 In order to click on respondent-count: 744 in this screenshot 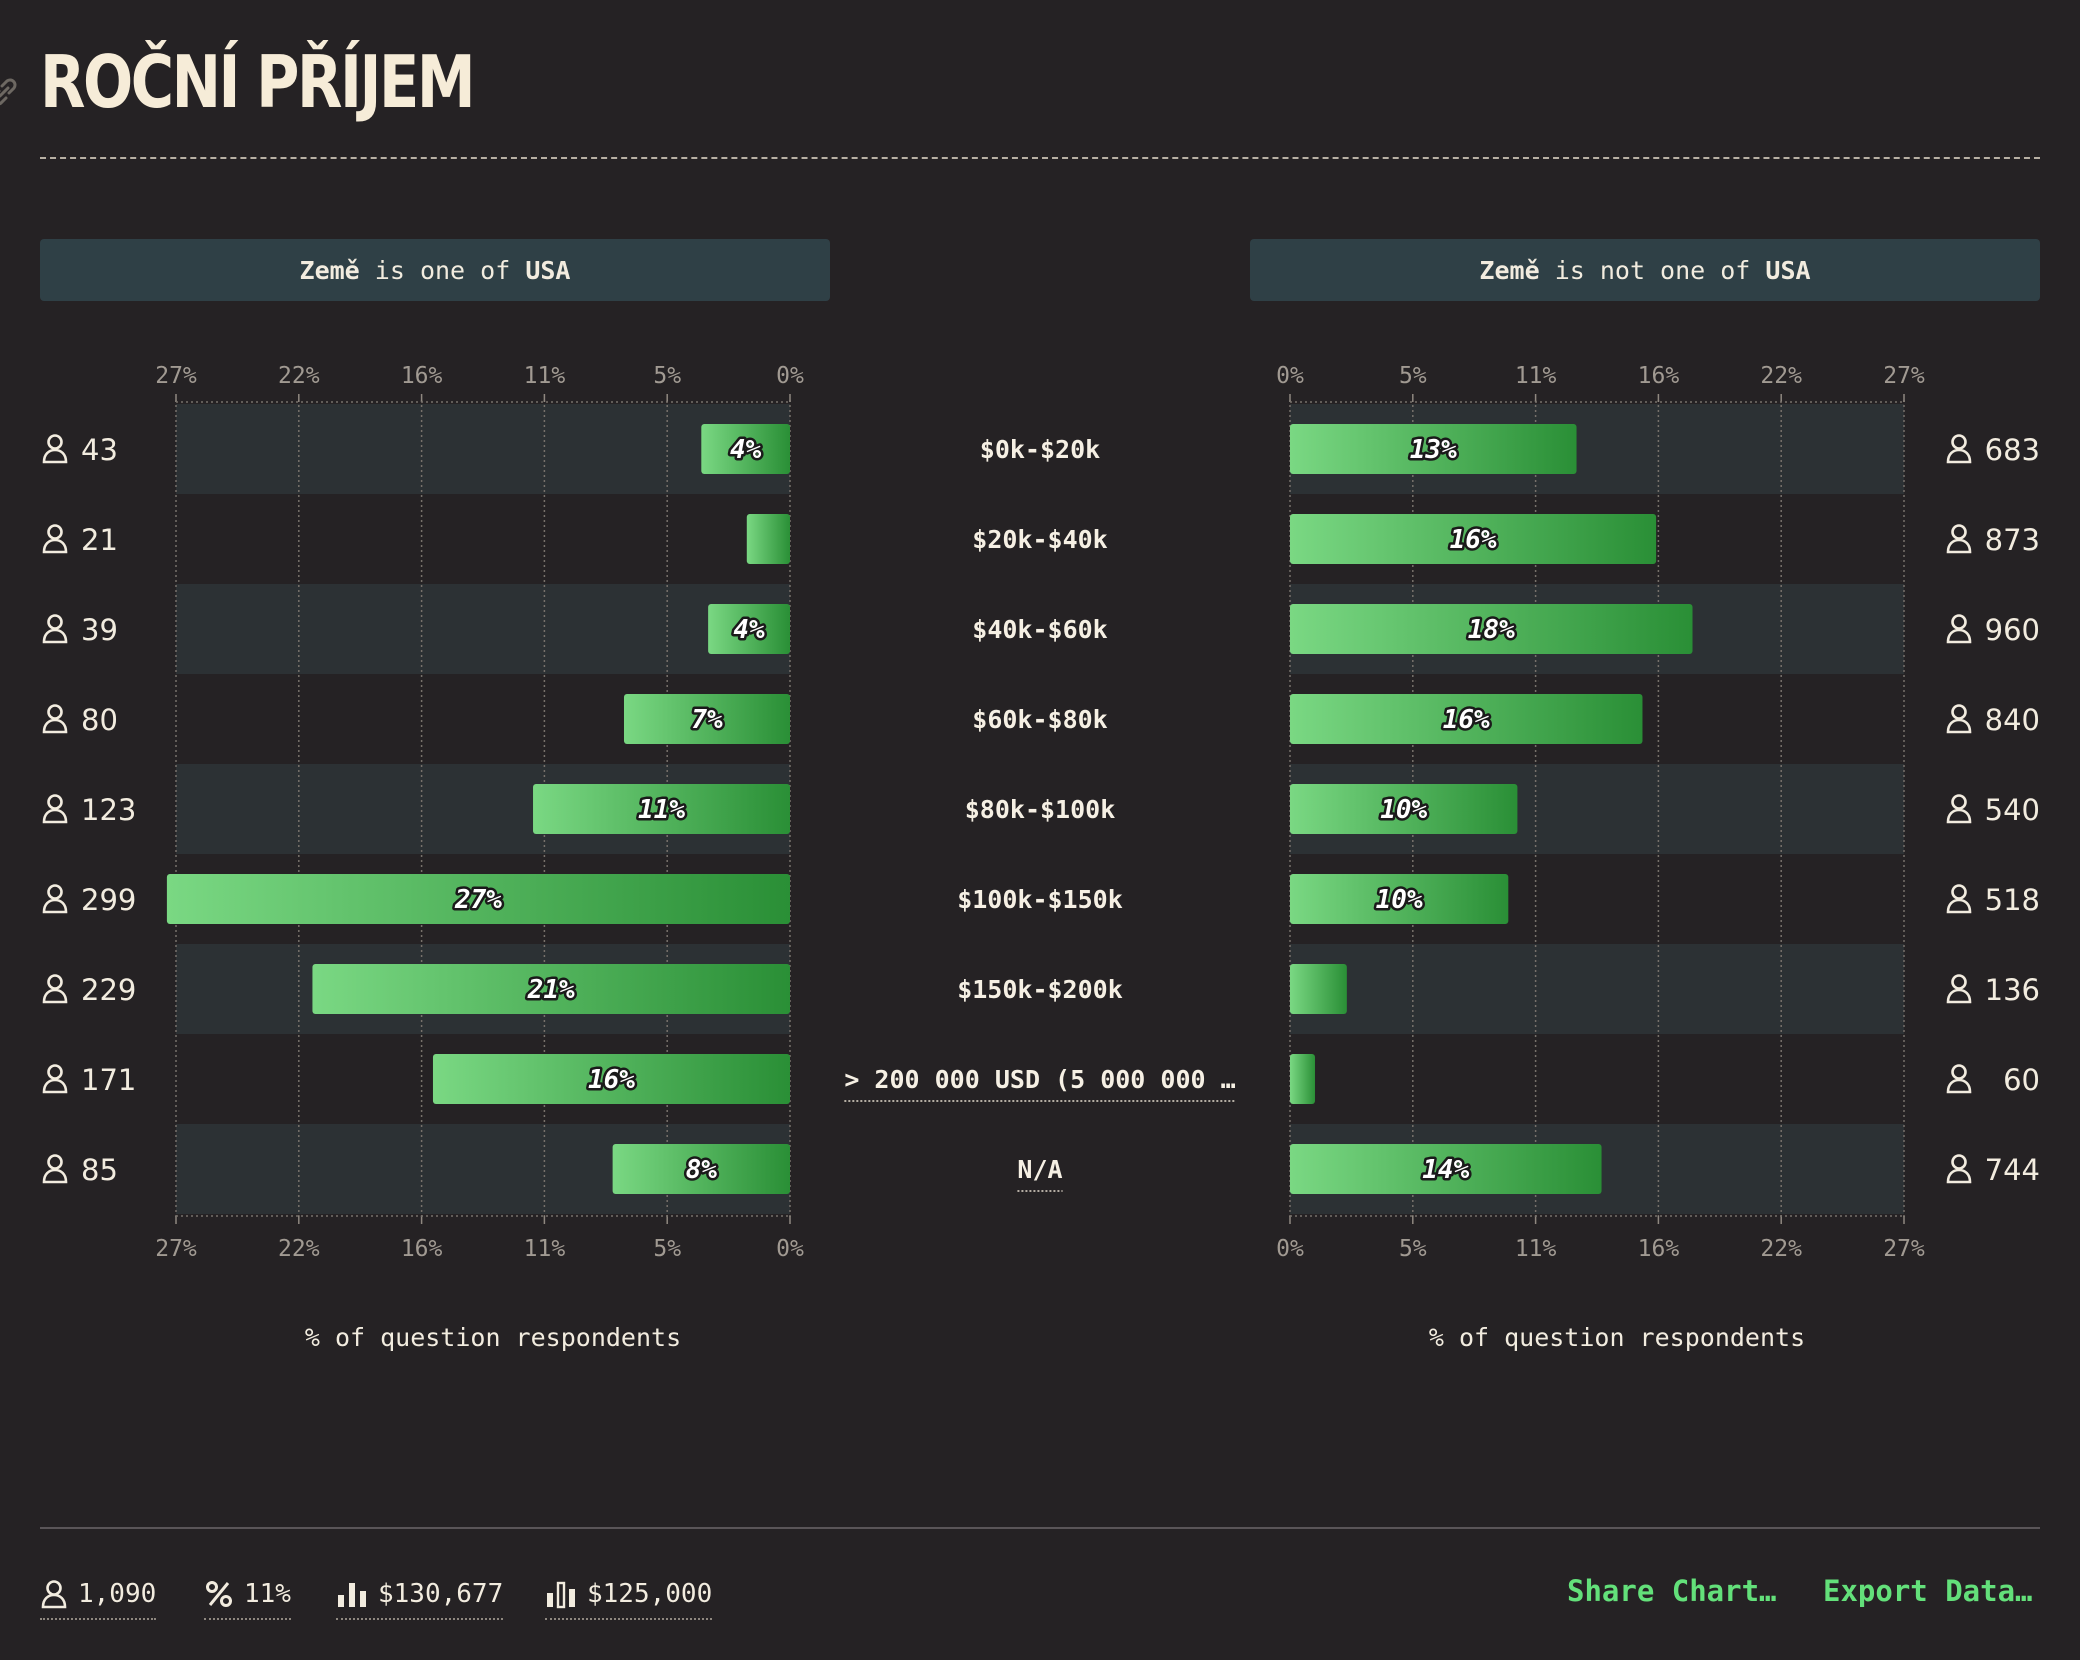, I will do `click(2012, 1170)`.